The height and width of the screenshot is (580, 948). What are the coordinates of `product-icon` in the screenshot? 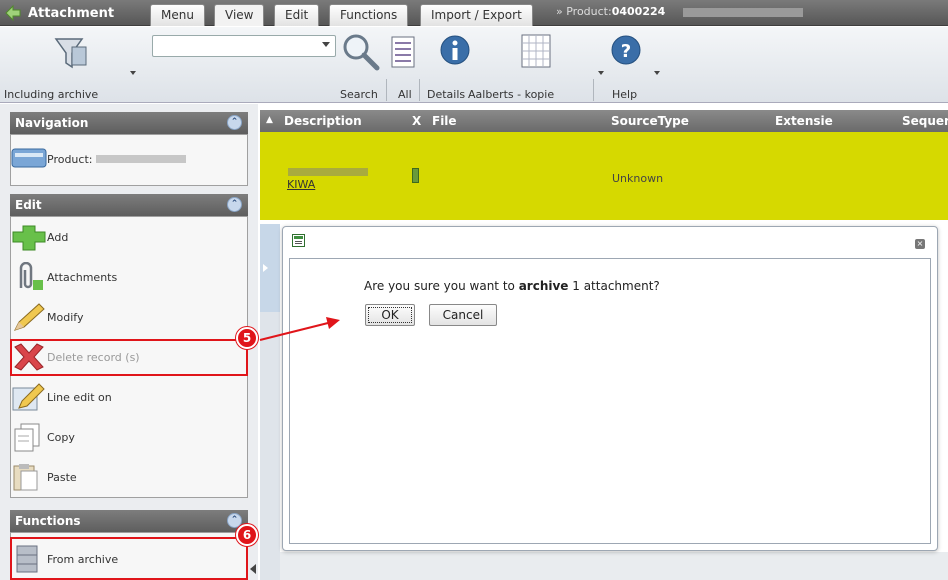 It's located at (29, 159).